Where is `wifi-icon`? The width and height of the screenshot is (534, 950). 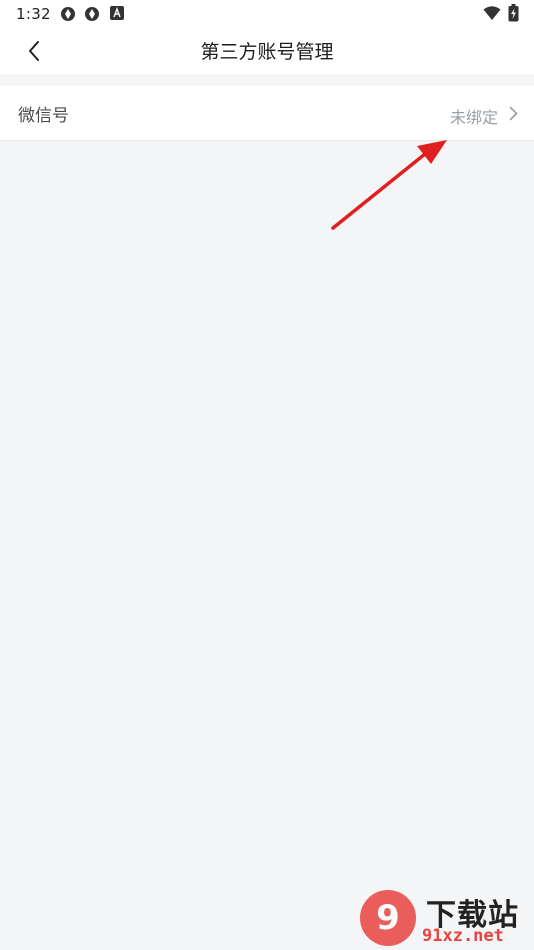
wifi-icon is located at coordinates (492, 13).